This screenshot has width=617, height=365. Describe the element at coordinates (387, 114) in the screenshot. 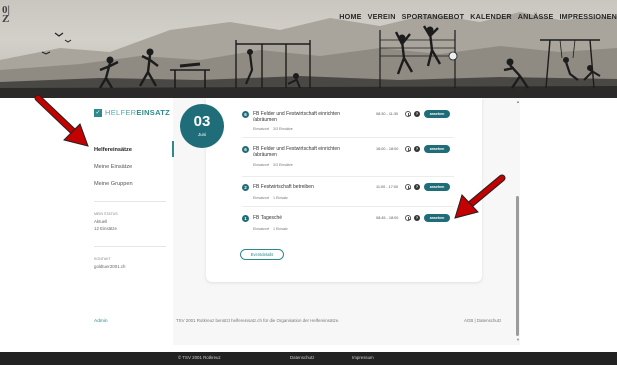

I see `task-time: 08:30 - 11:30` at that location.